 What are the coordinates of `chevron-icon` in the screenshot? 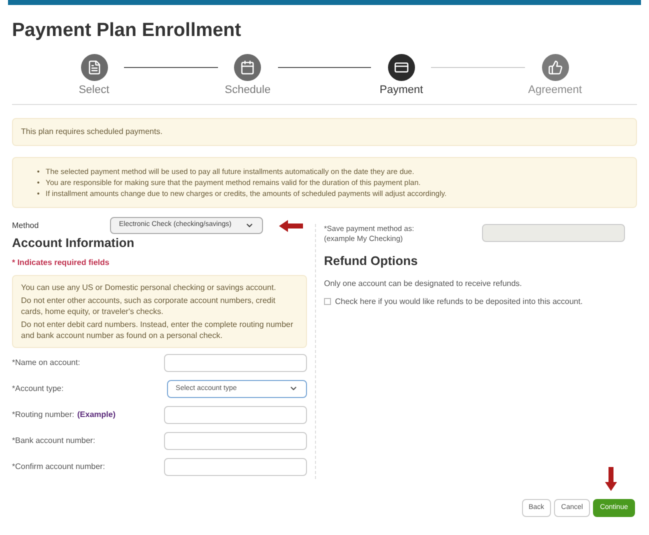 It's located at (249, 225).